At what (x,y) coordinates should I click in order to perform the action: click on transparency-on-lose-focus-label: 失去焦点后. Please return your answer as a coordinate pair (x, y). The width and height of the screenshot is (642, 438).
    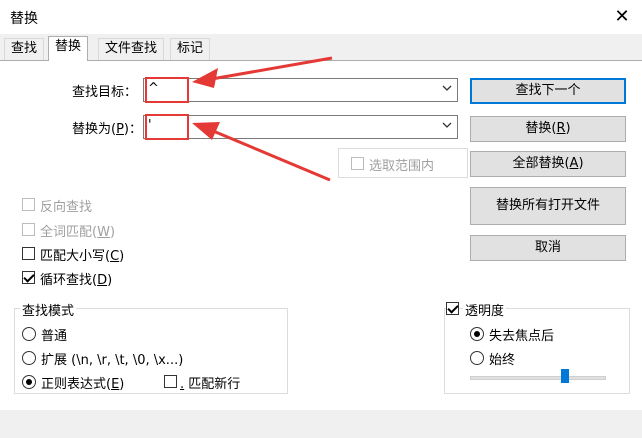
    Looking at the image, I should click on (522, 336).